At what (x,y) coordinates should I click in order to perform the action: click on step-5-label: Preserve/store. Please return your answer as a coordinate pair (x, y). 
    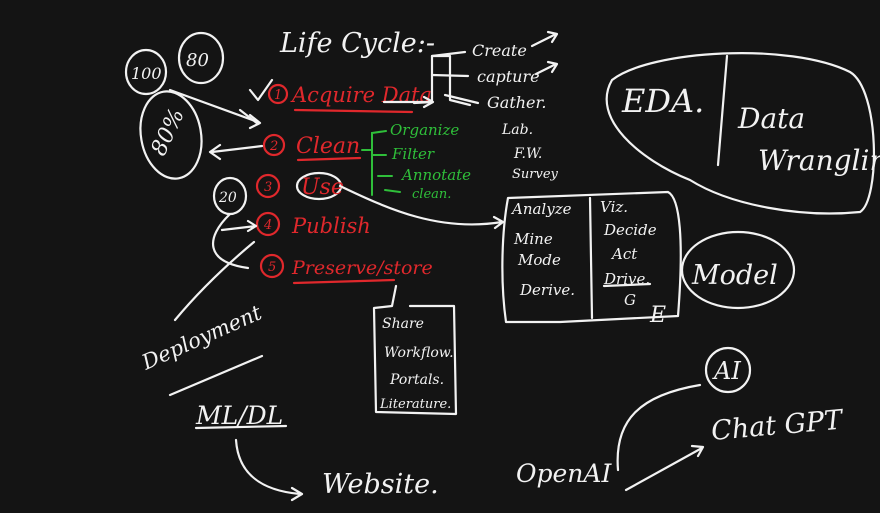
    Looking at the image, I should click on (362, 268).